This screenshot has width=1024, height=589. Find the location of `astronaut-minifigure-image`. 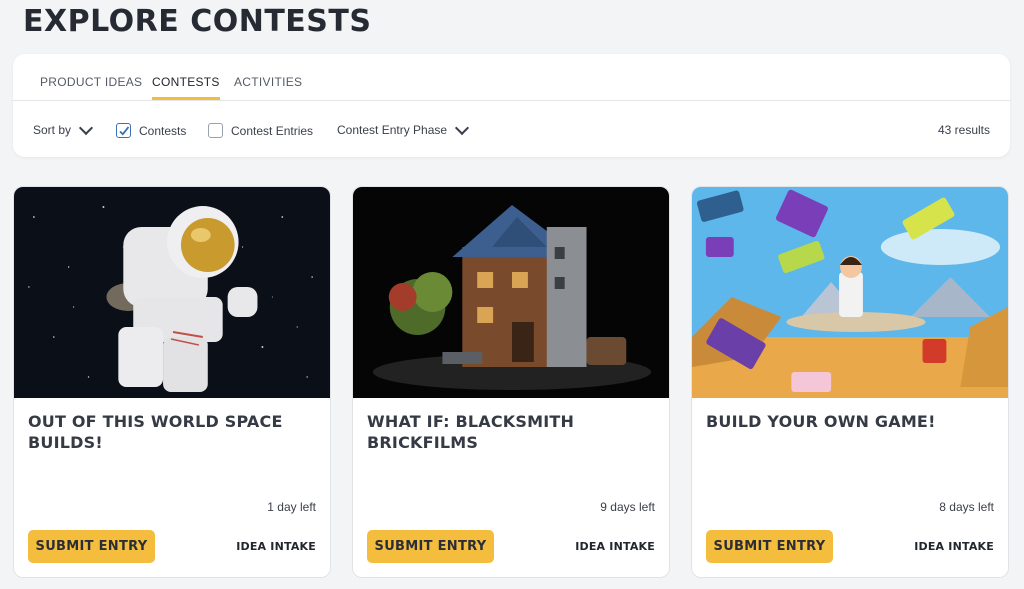

astronaut-minifigure-image is located at coordinates (172, 292).